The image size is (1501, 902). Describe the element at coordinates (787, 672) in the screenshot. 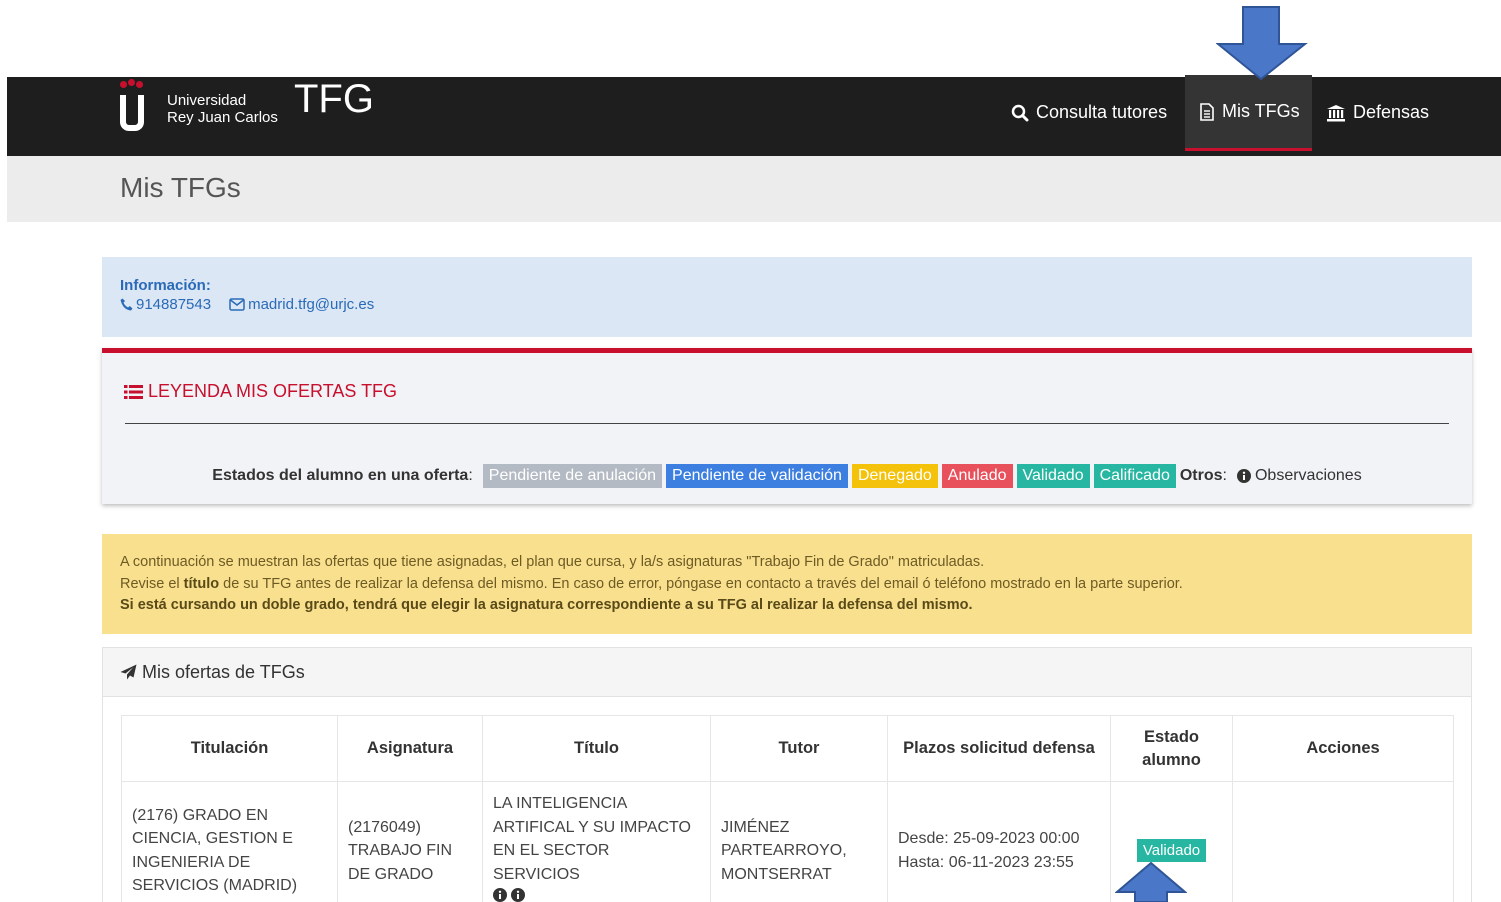

I see `offers-panel-header: Mis ofertas de TFGs` at that location.